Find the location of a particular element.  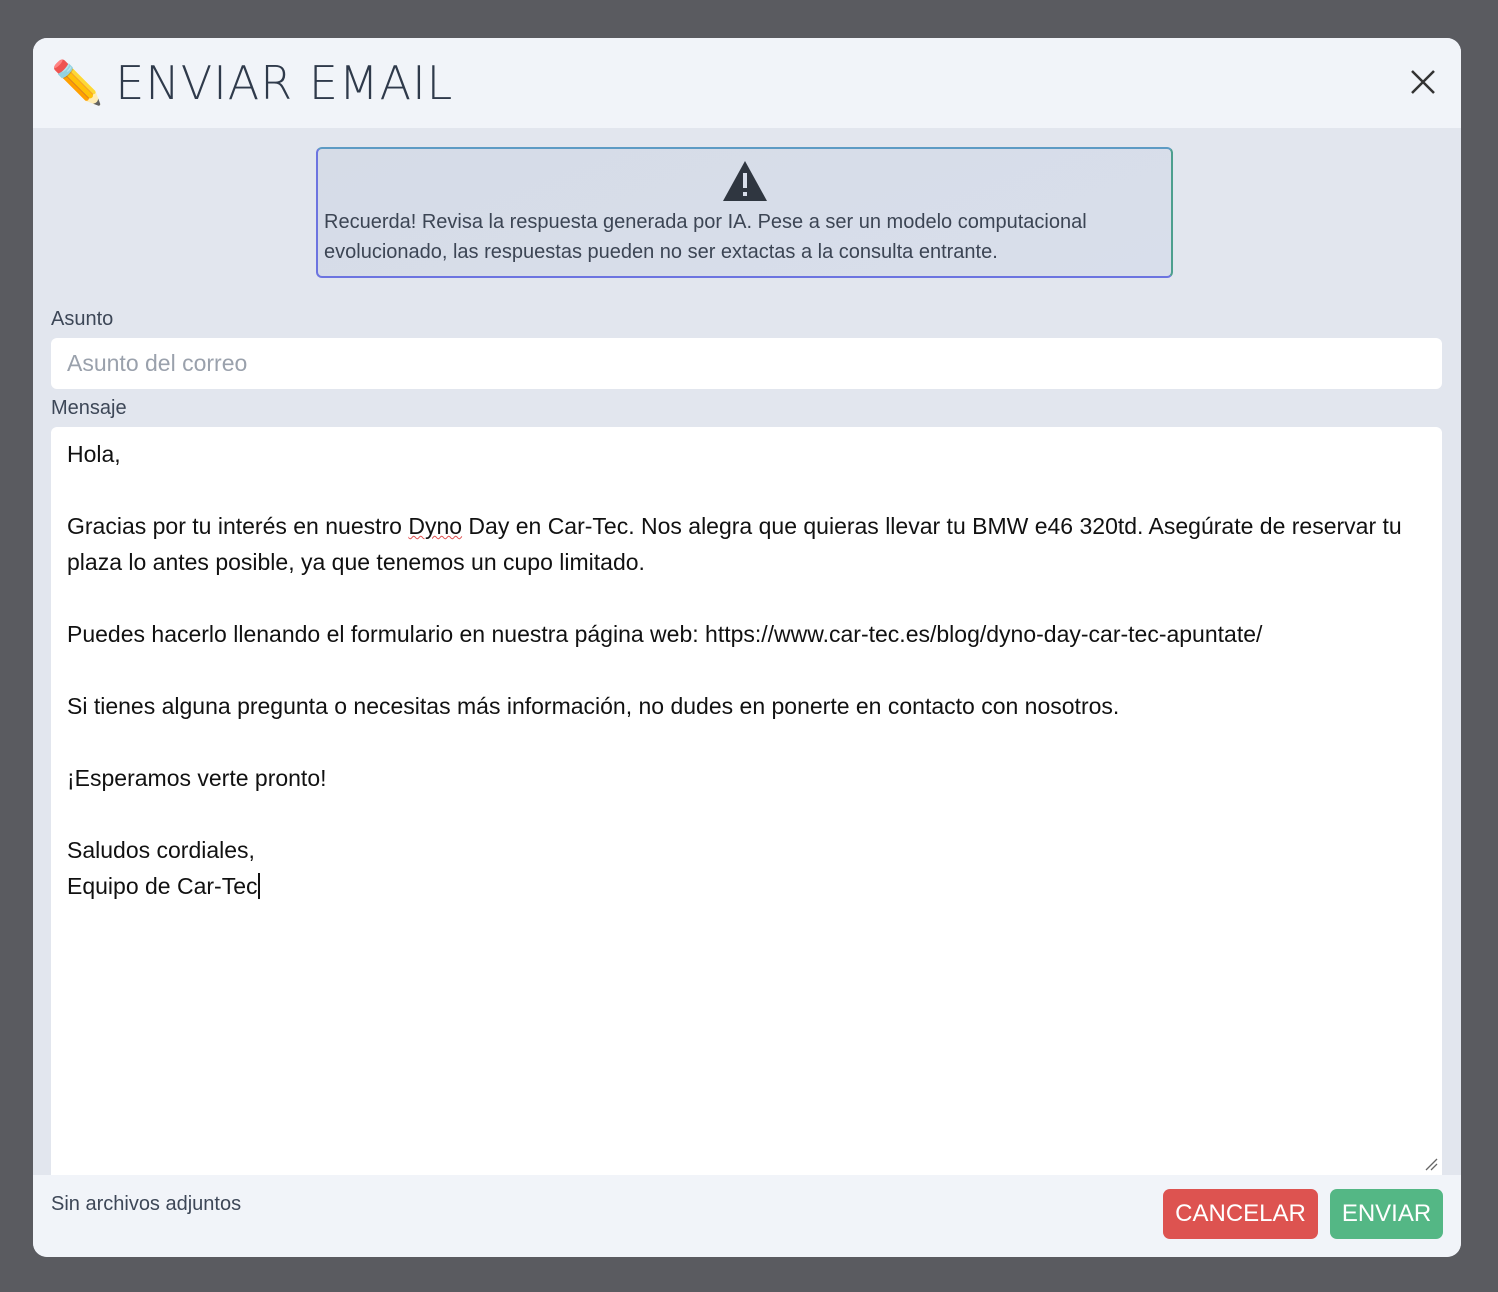

pencil-icon: ✏️ is located at coordinates (77, 82).